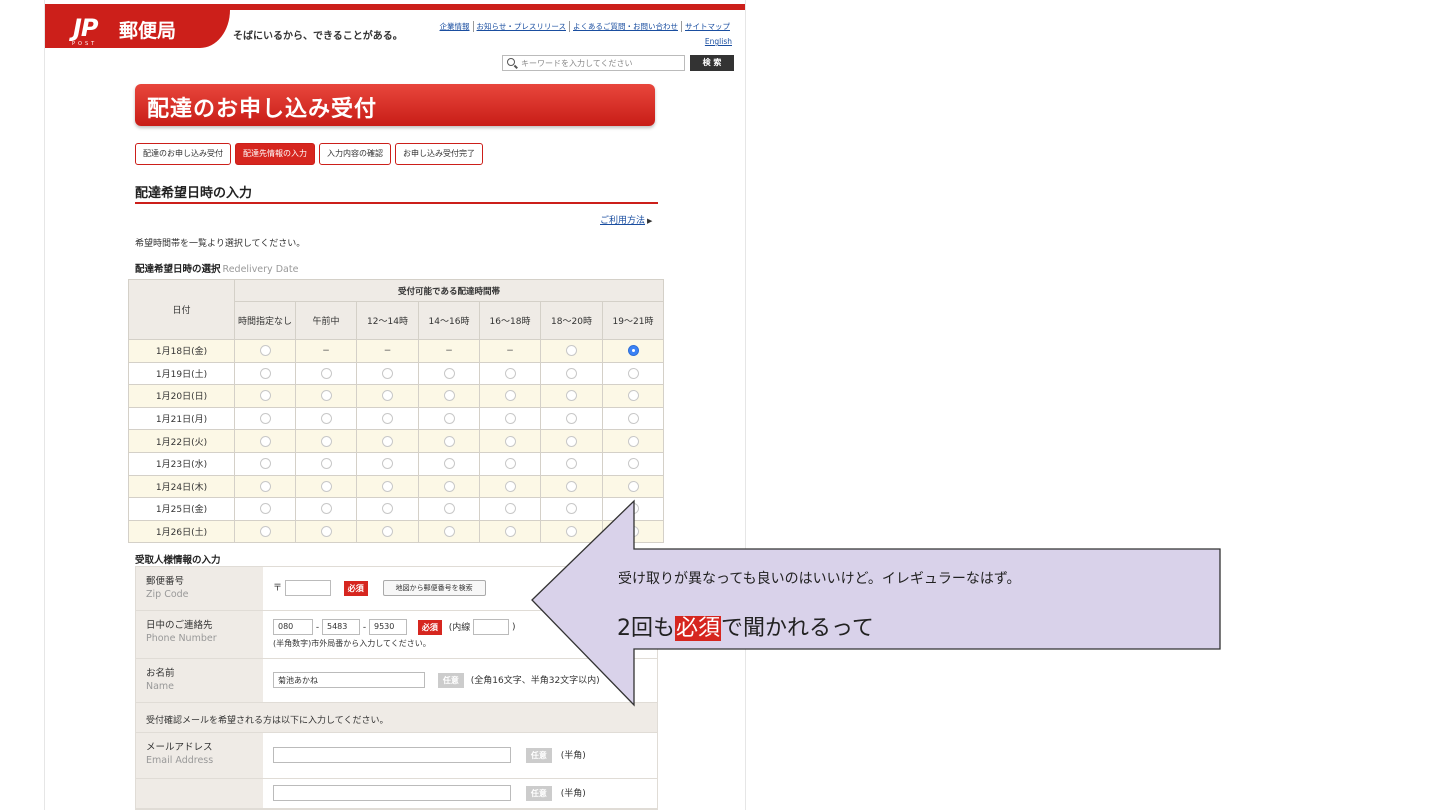 Image resolution: width=1440 pixels, height=810 pixels. What do you see at coordinates (392, 793) in the screenshot?
I see `email-confirm-input` at bounding box center [392, 793].